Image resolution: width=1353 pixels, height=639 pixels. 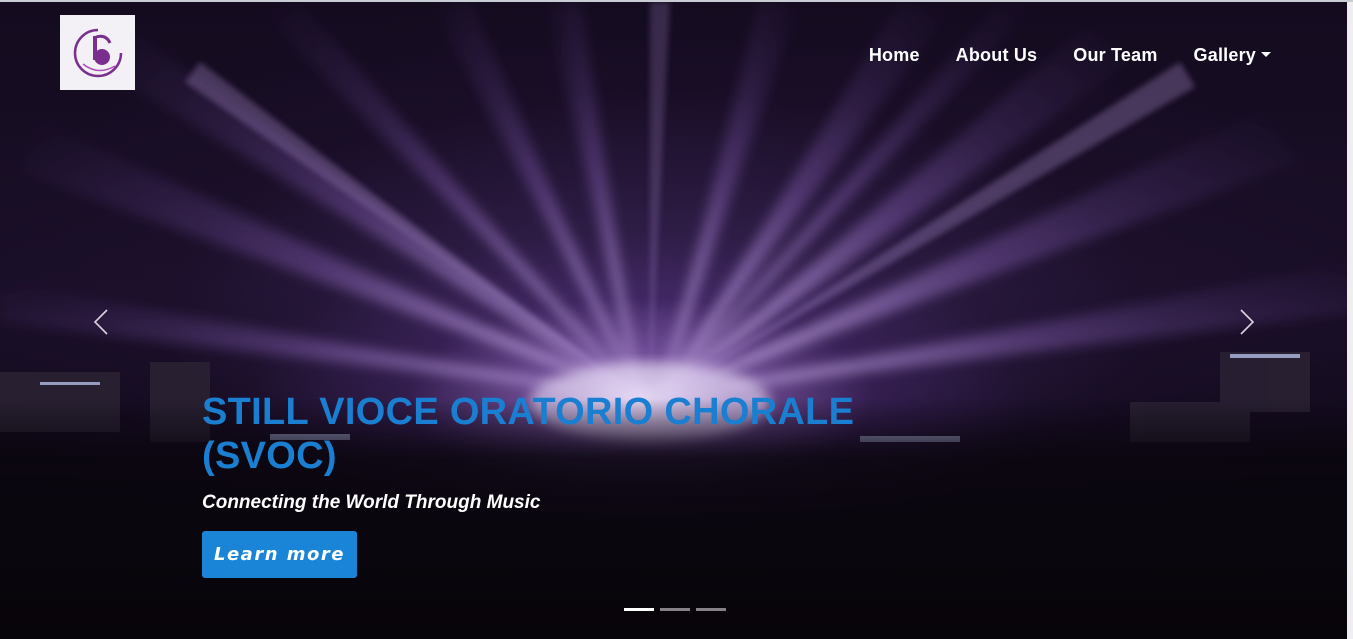 What do you see at coordinates (1070, 55) in the screenshot?
I see `nav-menu: Home About Us Our Team Gallery` at bounding box center [1070, 55].